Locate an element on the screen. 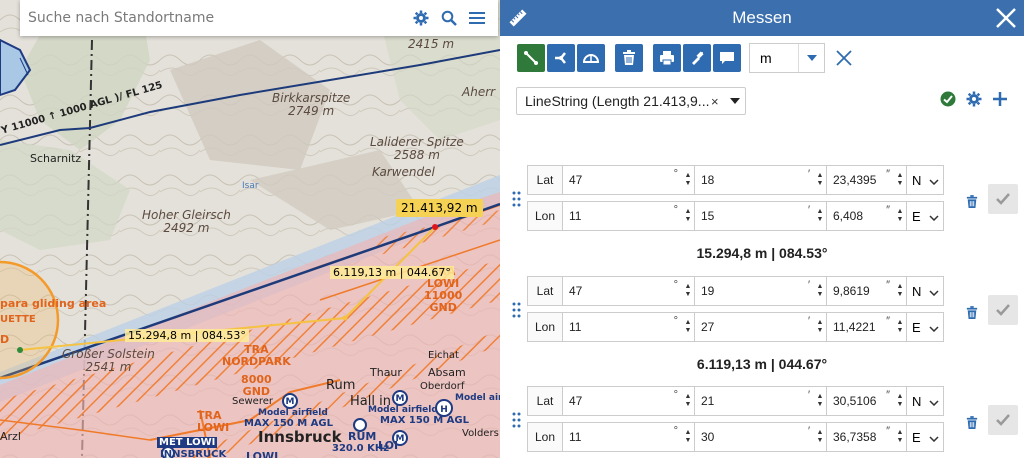  lat-sec-unit: ″ is located at coordinates (888, 285).